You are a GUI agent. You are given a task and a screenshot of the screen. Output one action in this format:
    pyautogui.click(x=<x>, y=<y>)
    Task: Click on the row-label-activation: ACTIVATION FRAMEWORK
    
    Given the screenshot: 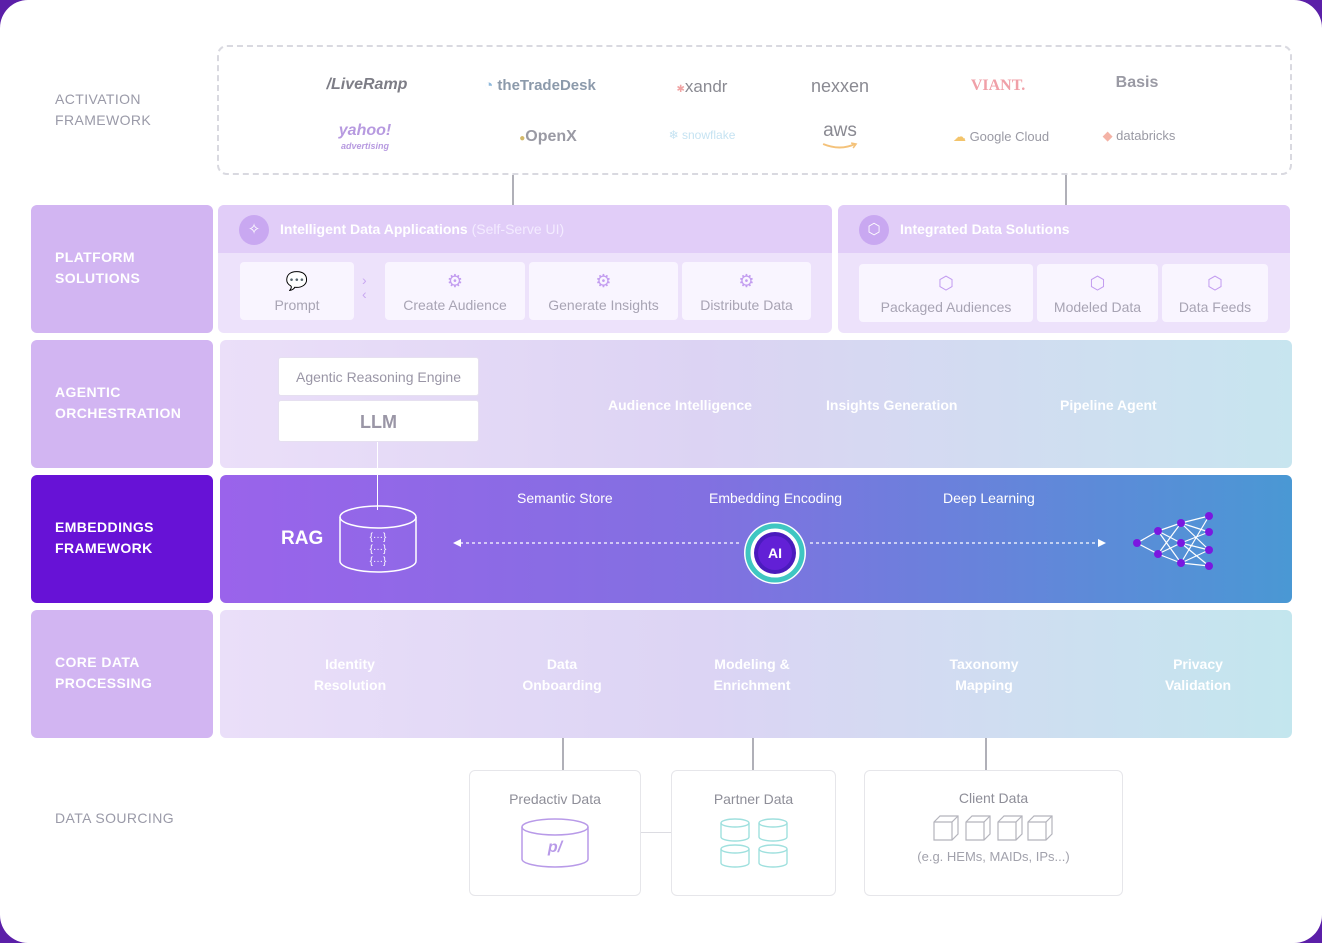 What is the action you would take?
    pyautogui.click(x=103, y=109)
    